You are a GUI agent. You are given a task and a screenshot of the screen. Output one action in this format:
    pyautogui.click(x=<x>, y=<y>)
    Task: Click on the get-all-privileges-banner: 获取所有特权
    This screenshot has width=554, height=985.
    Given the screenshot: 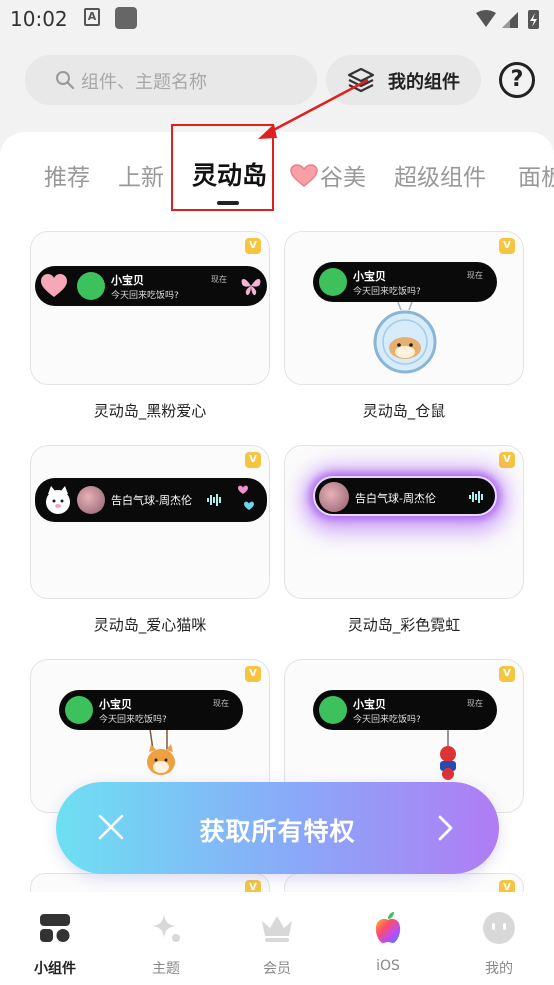 What is the action you would take?
    pyautogui.click(x=277, y=828)
    